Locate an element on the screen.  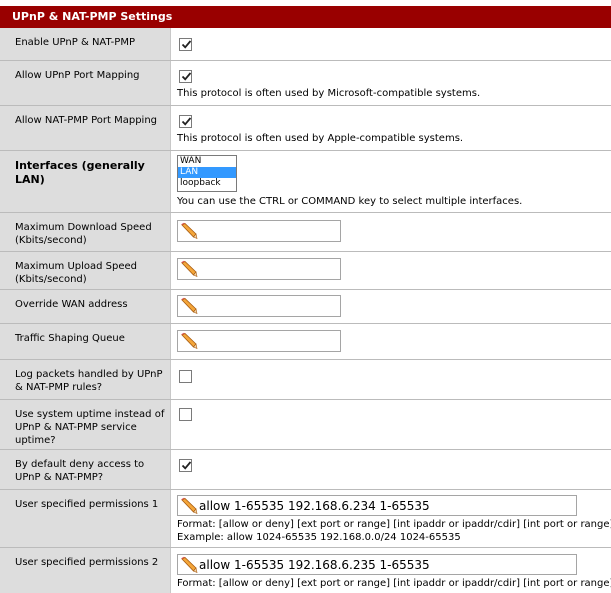
user-permissions-1-label: User specified permissions 1 is located at coordinates (87, 504).